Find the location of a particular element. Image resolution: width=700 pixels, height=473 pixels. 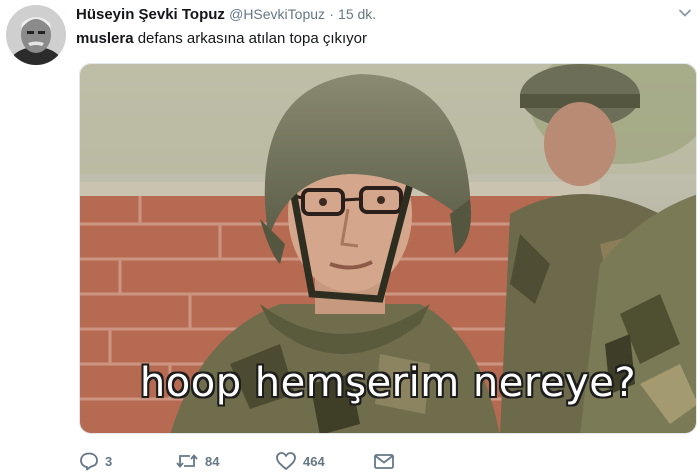

tweet-body: defans arkasına atılan topa çıkıyor is located at coordinates (250, 38).